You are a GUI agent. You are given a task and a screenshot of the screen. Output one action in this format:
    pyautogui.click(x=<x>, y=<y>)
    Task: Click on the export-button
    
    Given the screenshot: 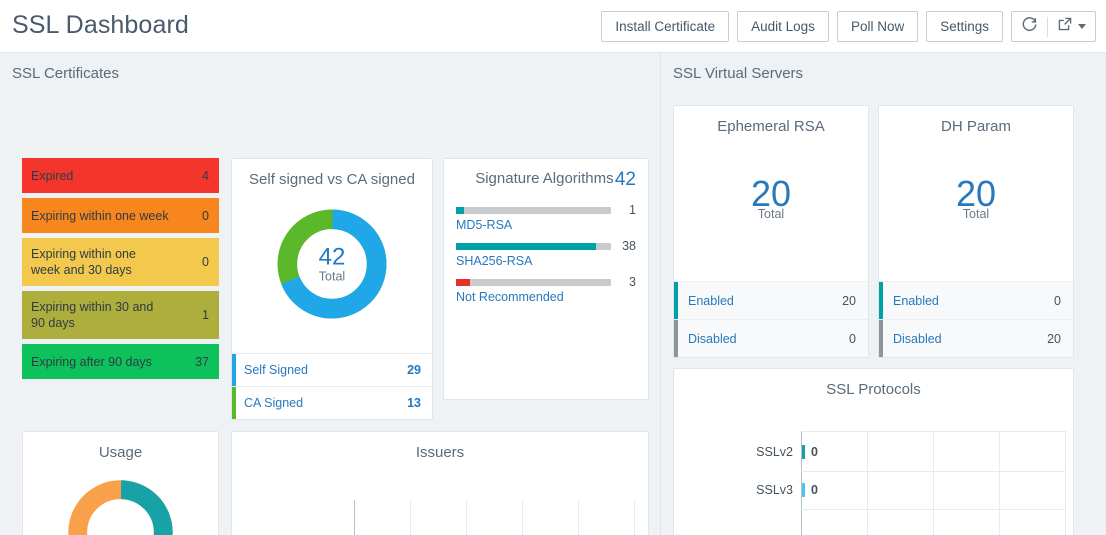 What is the action you would take?
    pyautogui.click(x=1071, y=26)
    